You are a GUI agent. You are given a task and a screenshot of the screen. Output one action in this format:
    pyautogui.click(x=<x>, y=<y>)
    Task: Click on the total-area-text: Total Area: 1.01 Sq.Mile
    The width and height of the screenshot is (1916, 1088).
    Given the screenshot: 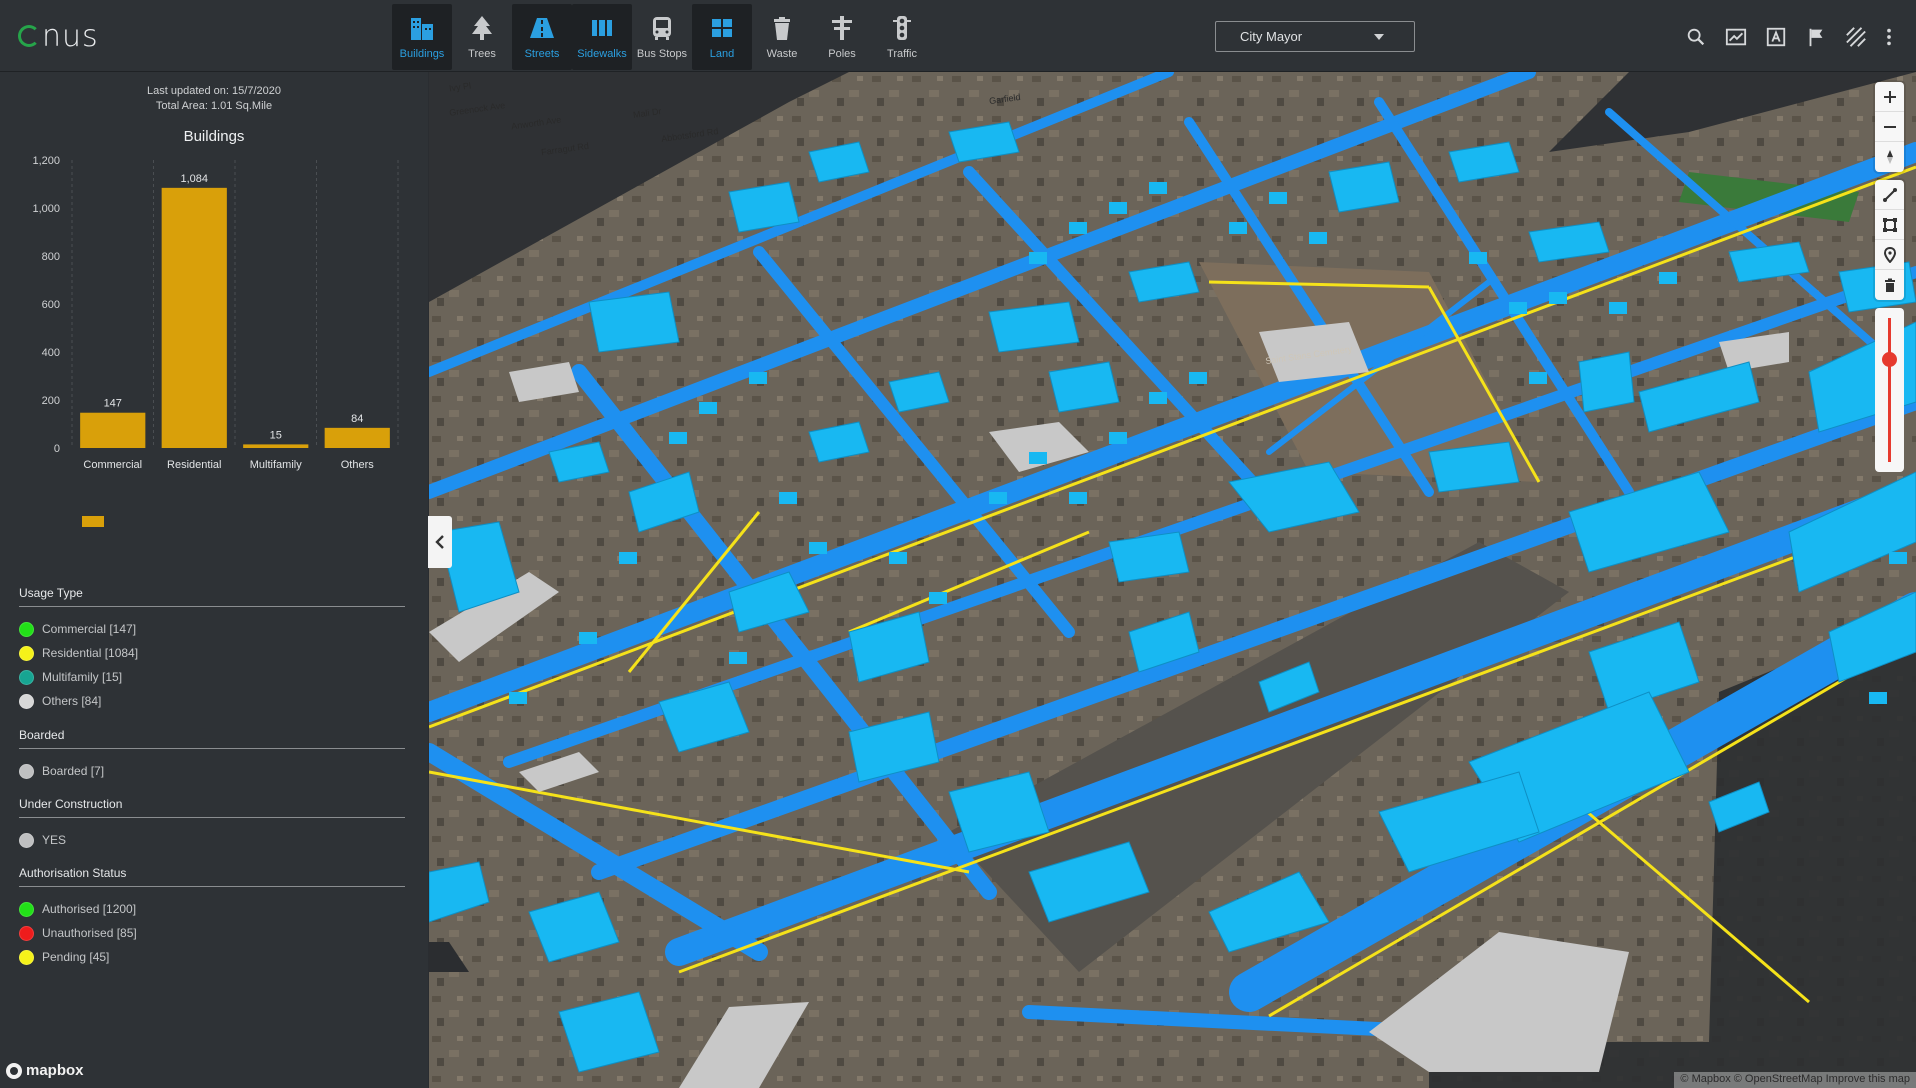 What is the action you would take?
    pyautogui.click(x=214, y=106)
    